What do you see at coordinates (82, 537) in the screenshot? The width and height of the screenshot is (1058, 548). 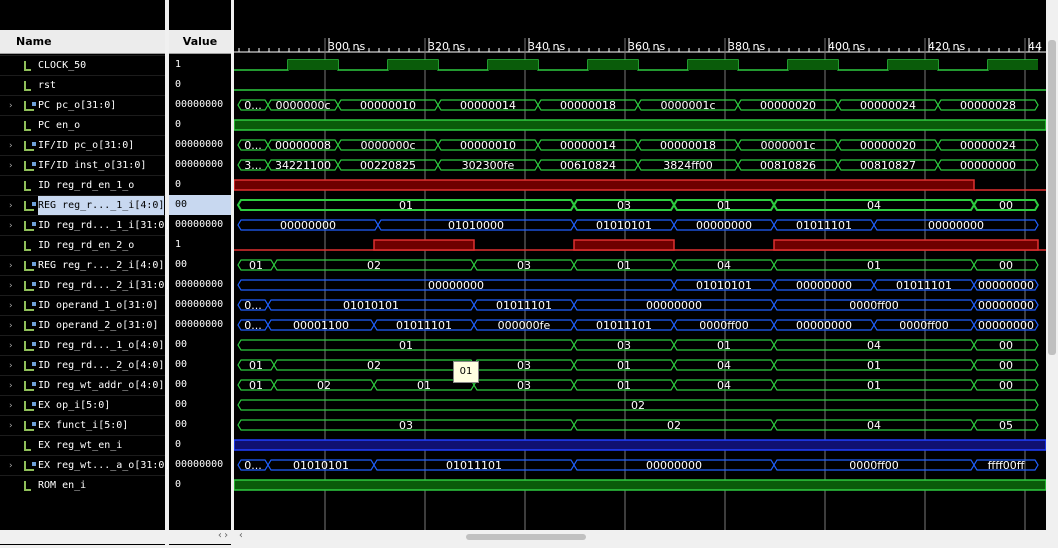 I see `name-hscrollbar` at bounding box center [82, 537].